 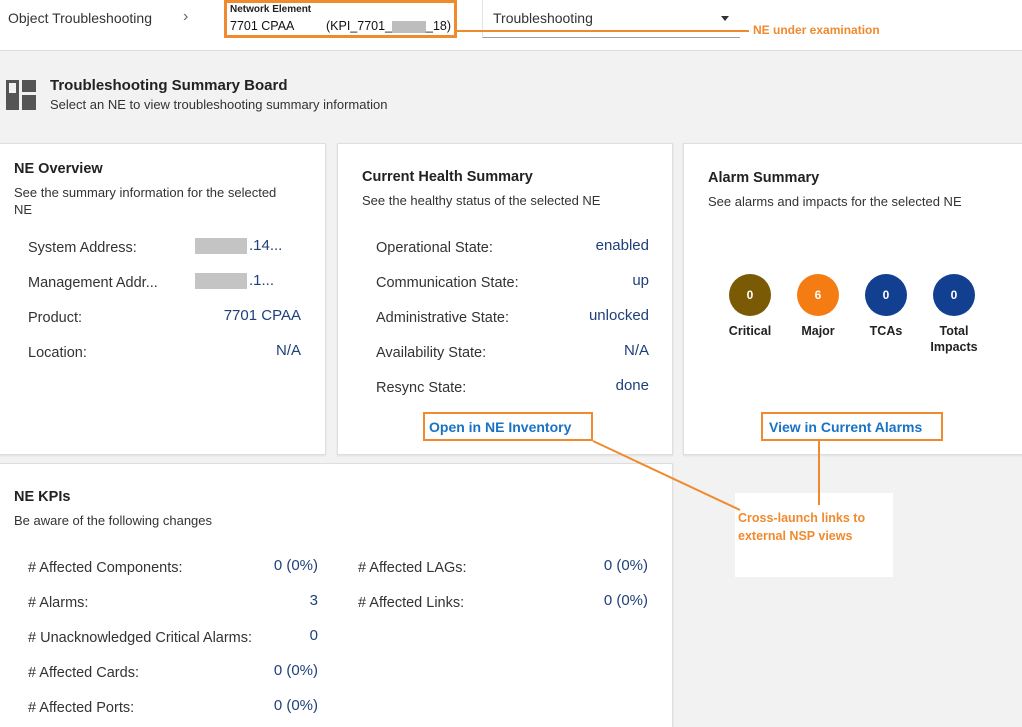 What do you see at coordinates (412, 568) in the screenshot?
I see `kpi-affected-lags-label: # Affected LAGs:` at bounding box center [412, 568].